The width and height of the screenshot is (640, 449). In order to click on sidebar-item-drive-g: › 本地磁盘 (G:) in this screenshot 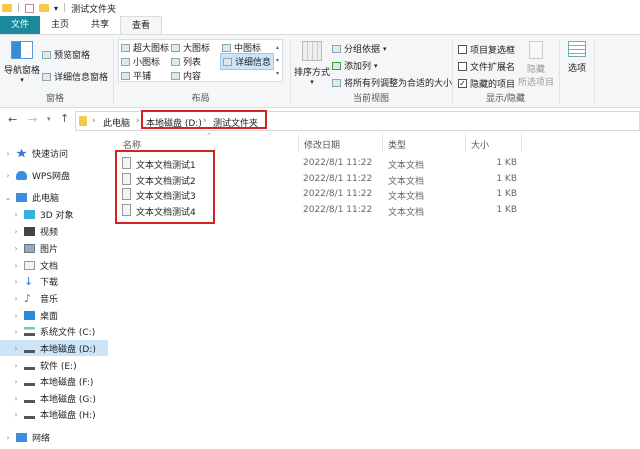, I will do `click(54, 398)`.